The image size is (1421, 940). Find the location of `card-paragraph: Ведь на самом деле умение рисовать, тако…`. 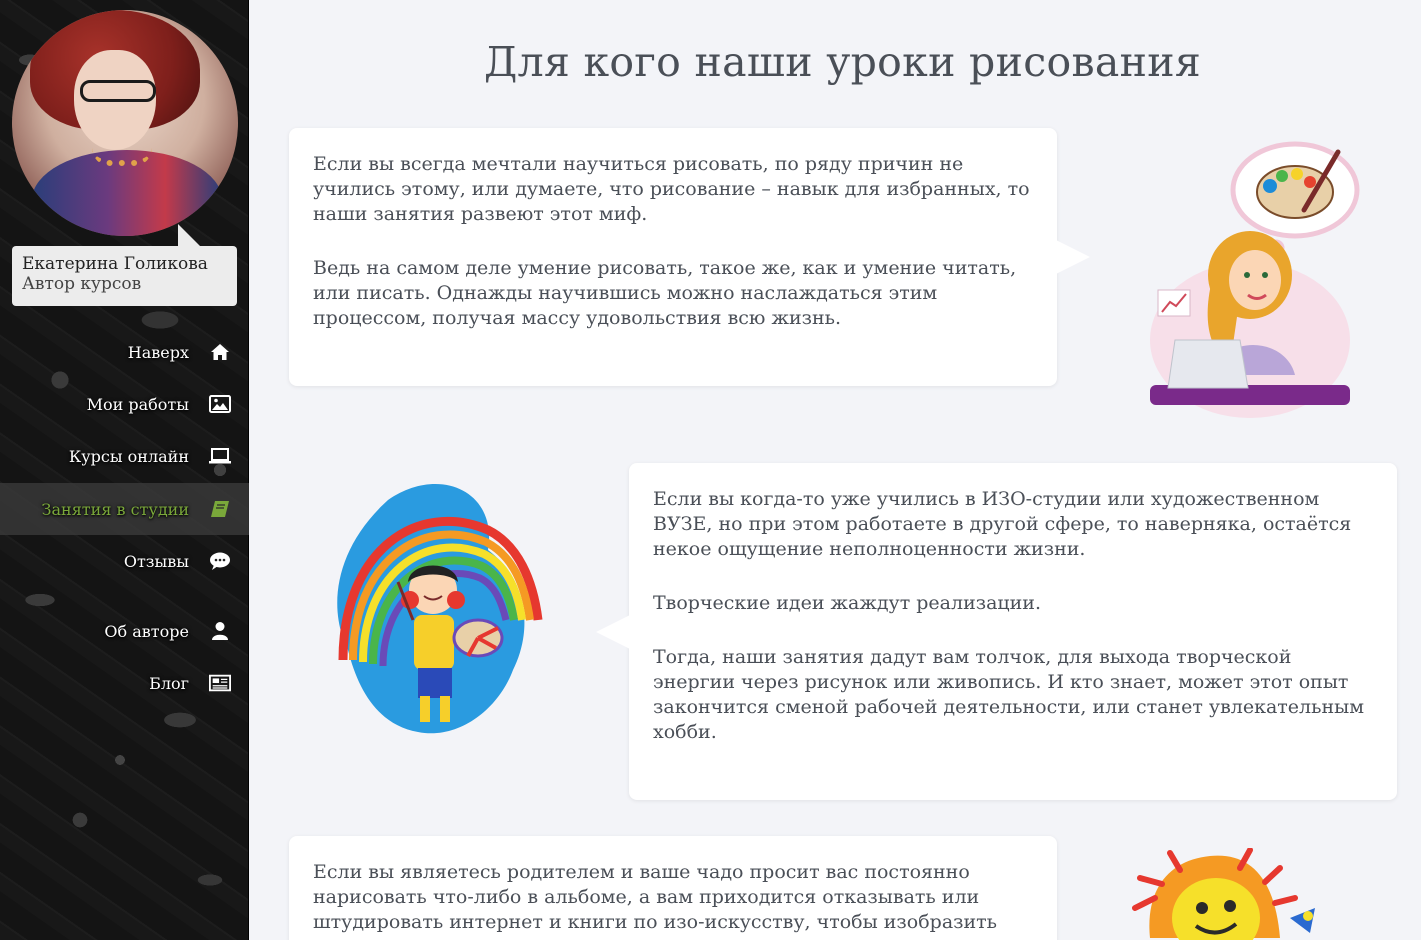

card-paragraph: Ведь на самом деле умение рисовать, тако… is located at coordinates (665, 293).